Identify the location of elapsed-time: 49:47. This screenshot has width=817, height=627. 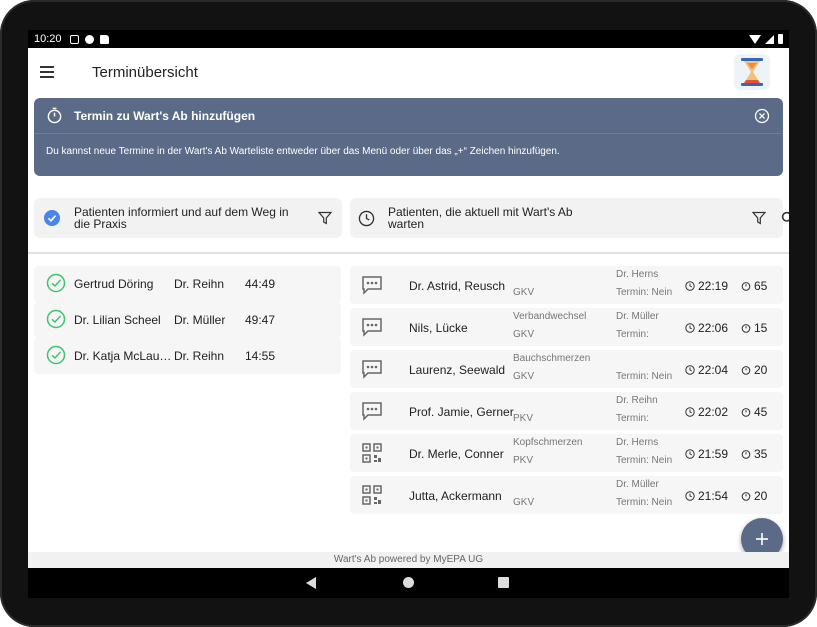
(260, 320).